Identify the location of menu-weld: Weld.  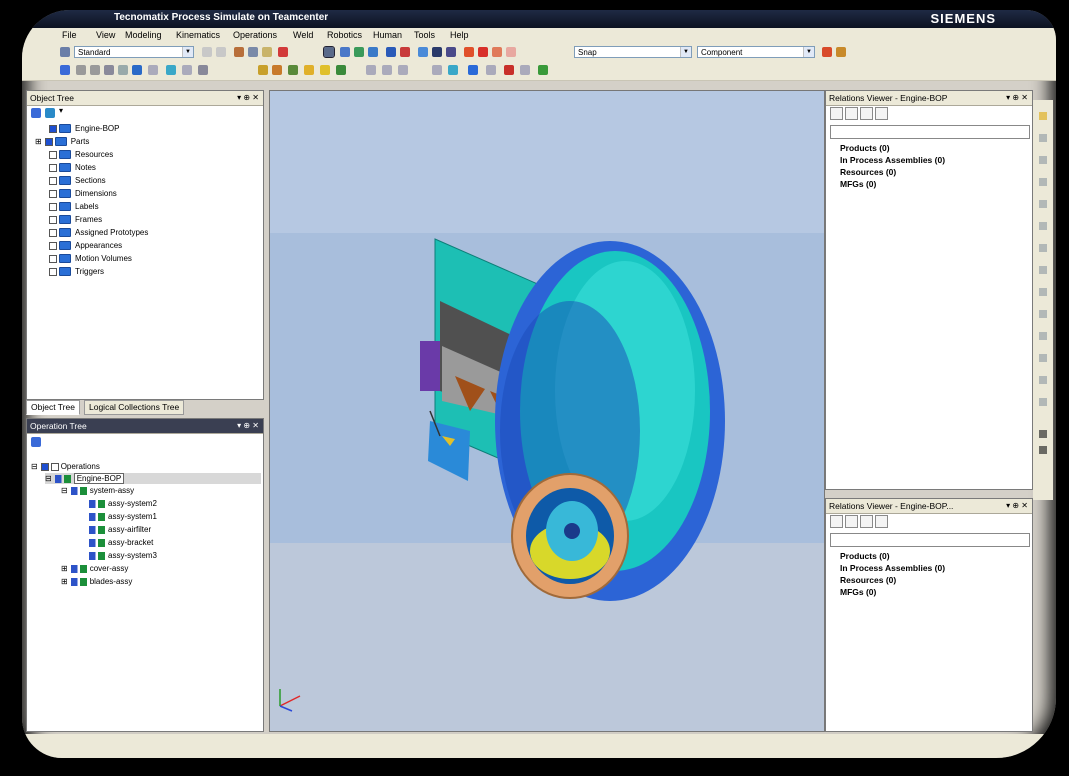
(303, 35).